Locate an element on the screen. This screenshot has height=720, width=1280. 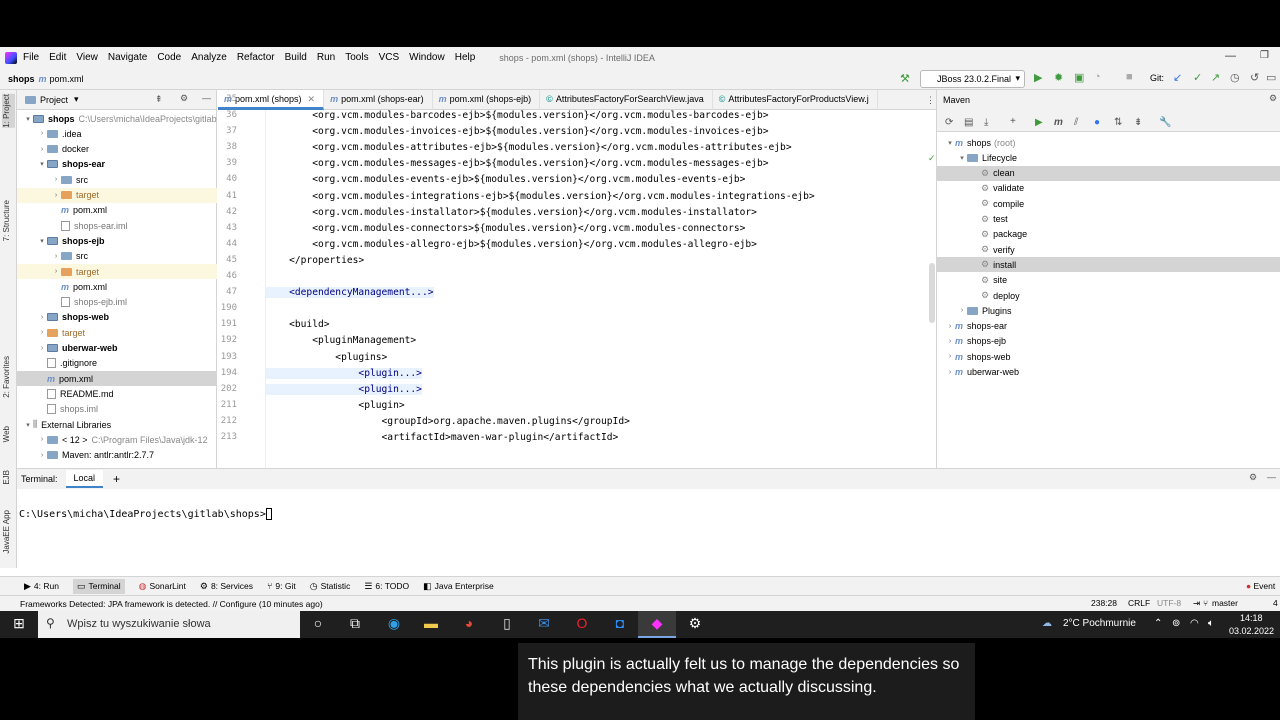
menu-view: View is located at coordinates (87, 57).